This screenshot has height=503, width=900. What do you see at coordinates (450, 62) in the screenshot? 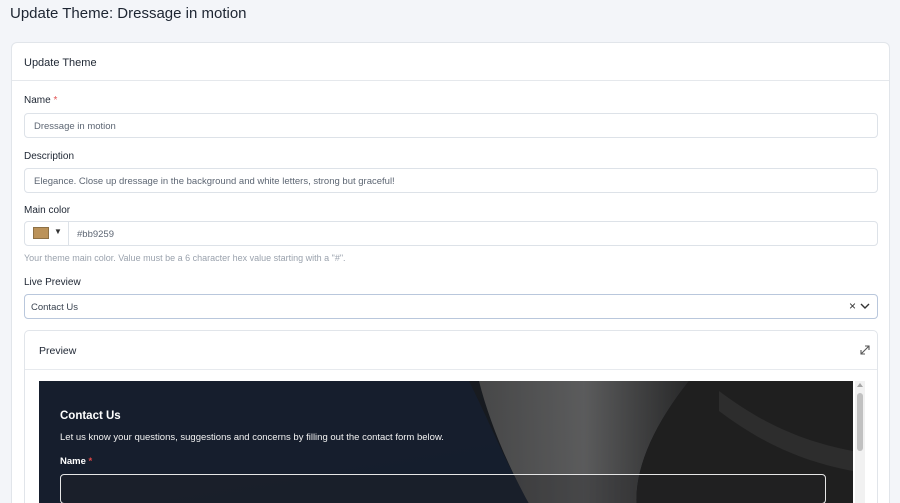
I see `card-header: Update Theme` at bounding box center [450, 62].